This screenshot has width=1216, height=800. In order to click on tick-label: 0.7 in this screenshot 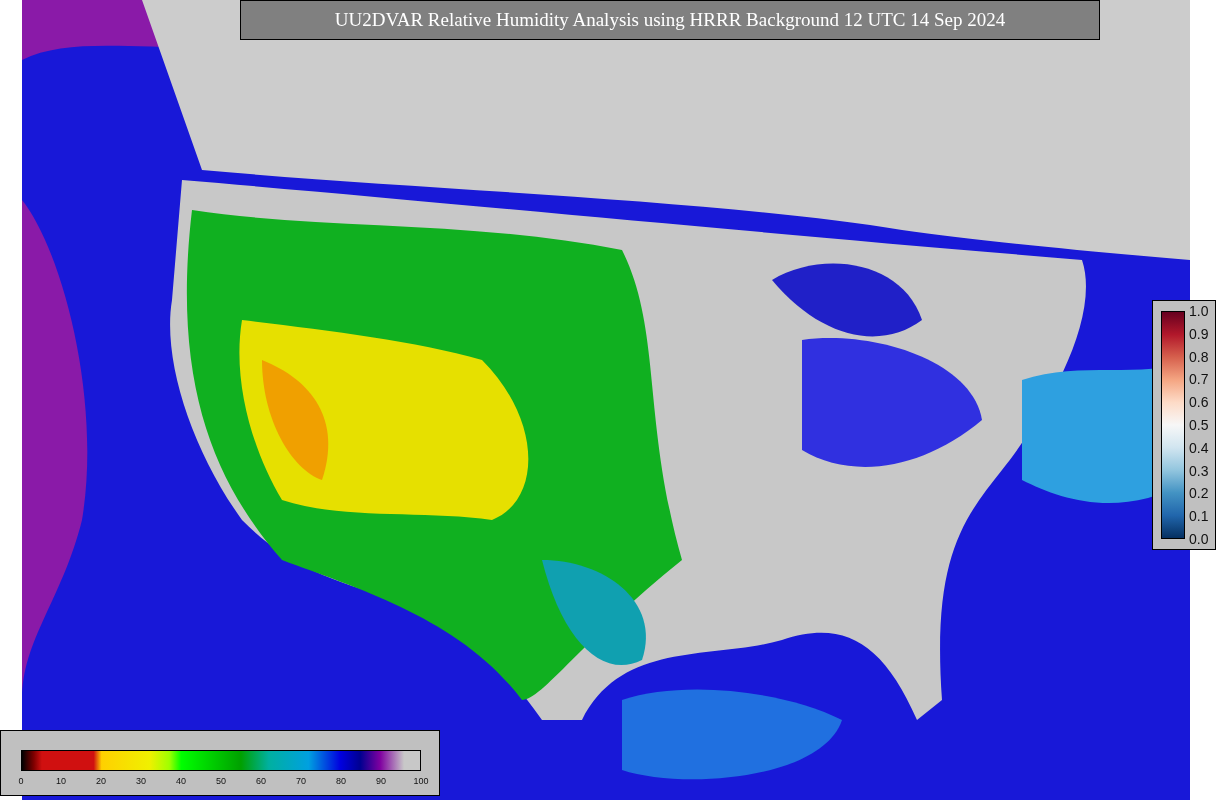, I will do `click(1199, 379)`.